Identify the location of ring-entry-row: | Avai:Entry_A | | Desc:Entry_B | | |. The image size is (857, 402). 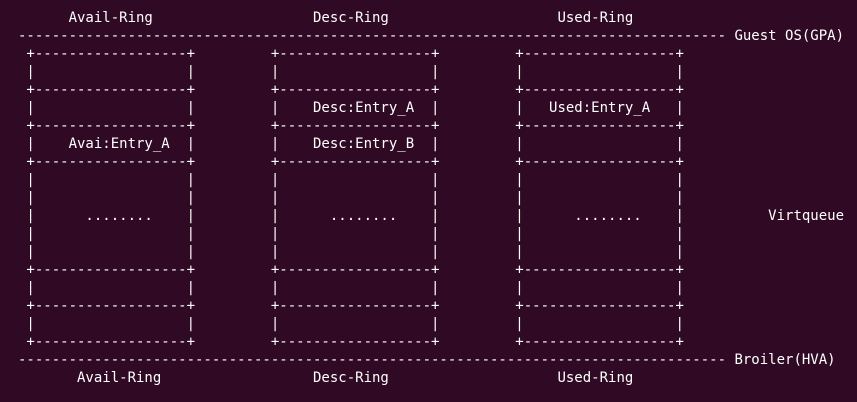
(351, 144).